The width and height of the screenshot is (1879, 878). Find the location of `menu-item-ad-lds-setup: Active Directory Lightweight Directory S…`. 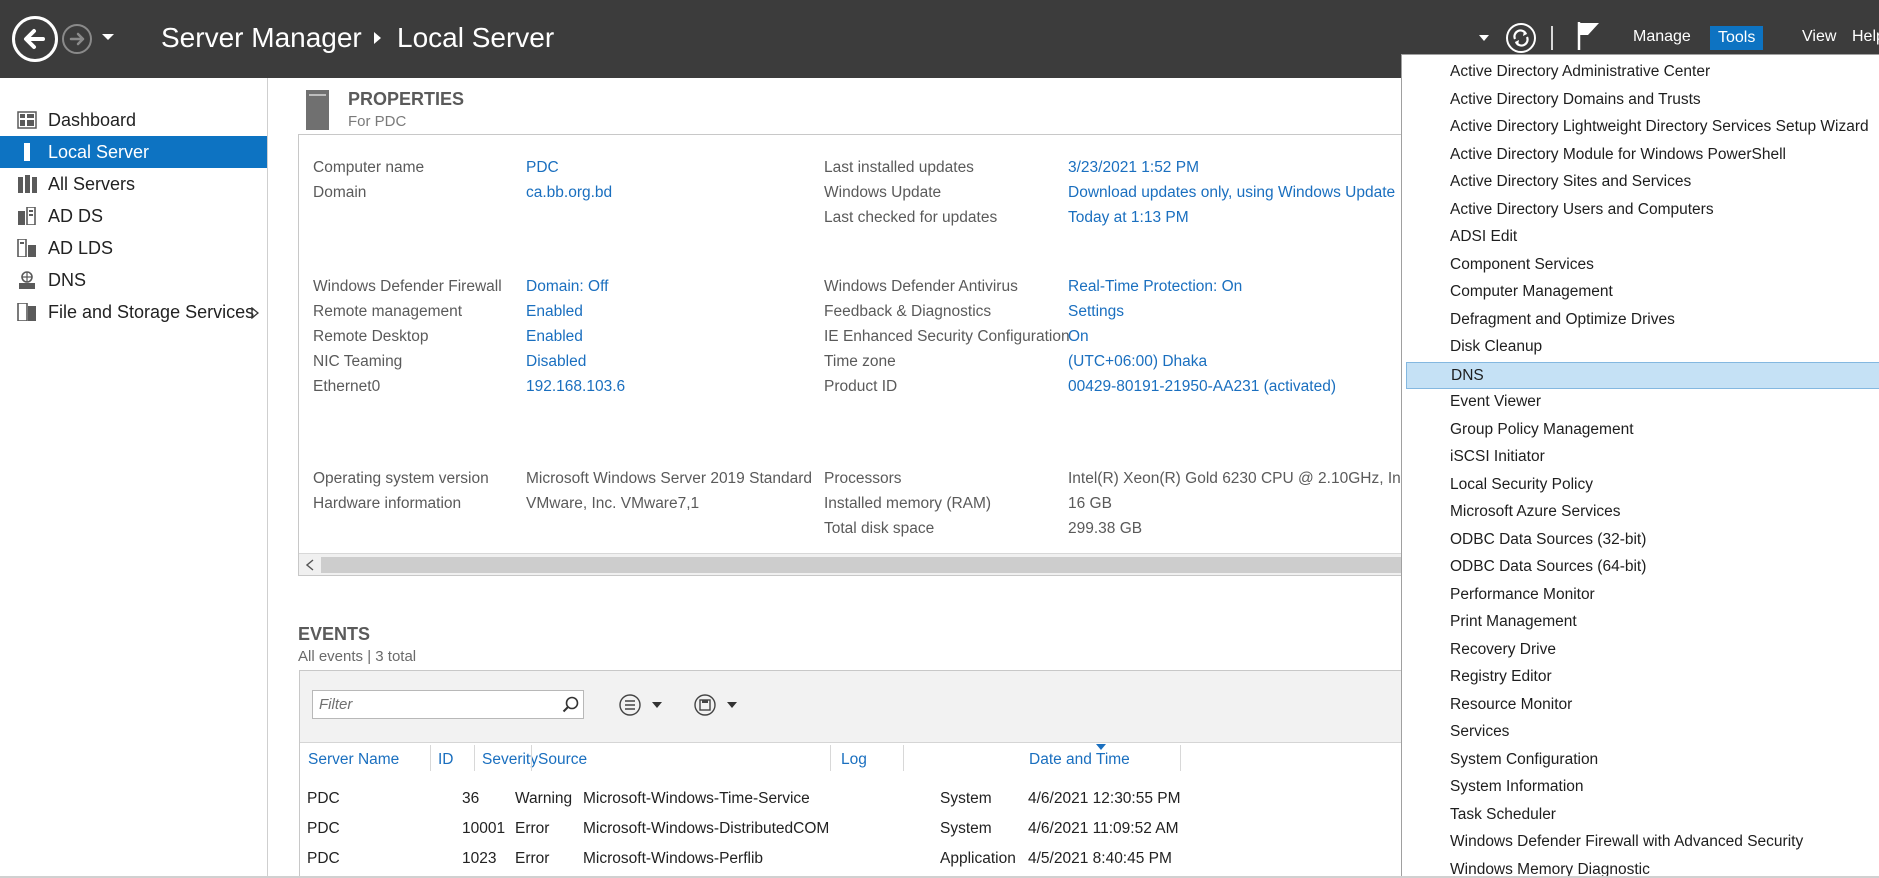

menu-item-ad-lds-setup: Active Directory Lightweight Directory S… is located at coordinates (1642, 127).